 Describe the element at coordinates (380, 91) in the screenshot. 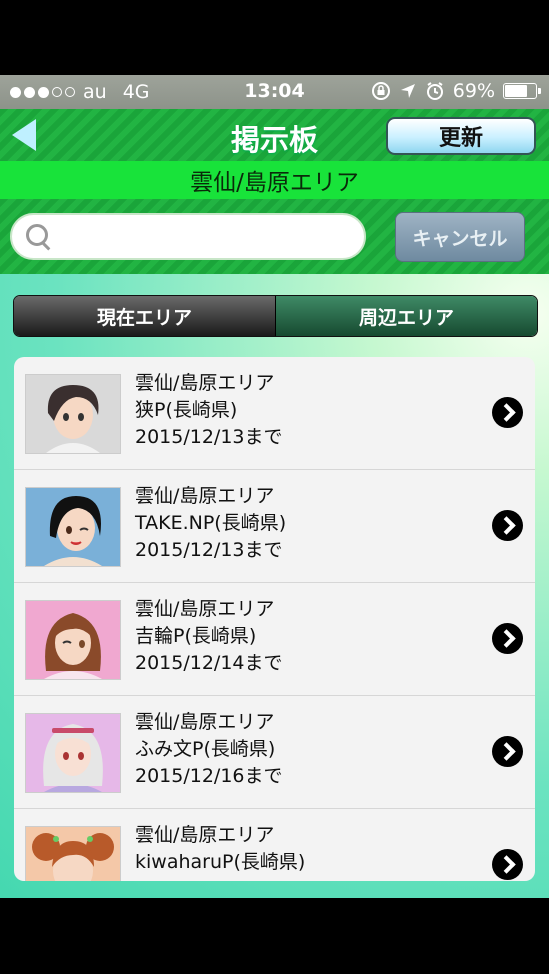

I see `rotation-lock-icon` at that location.